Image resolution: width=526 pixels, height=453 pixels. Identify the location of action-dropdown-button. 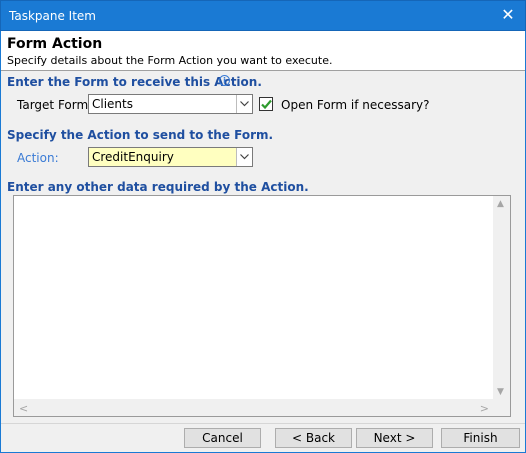
(244, 157).